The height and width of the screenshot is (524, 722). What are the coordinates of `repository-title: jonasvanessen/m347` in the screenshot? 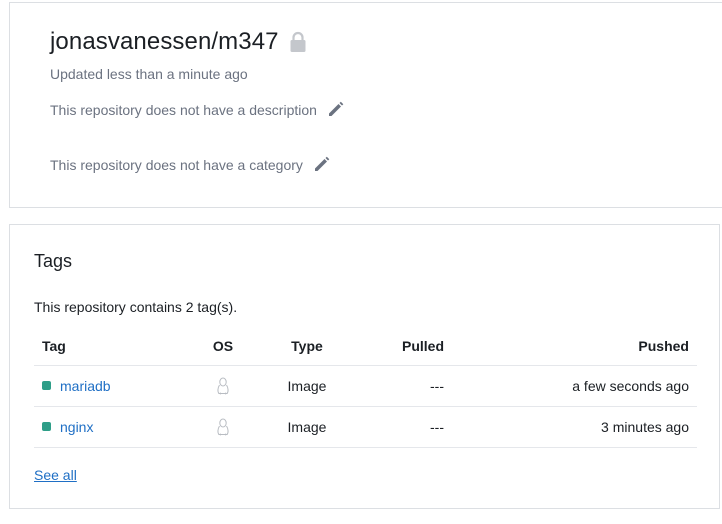 It's located at (178, 42).